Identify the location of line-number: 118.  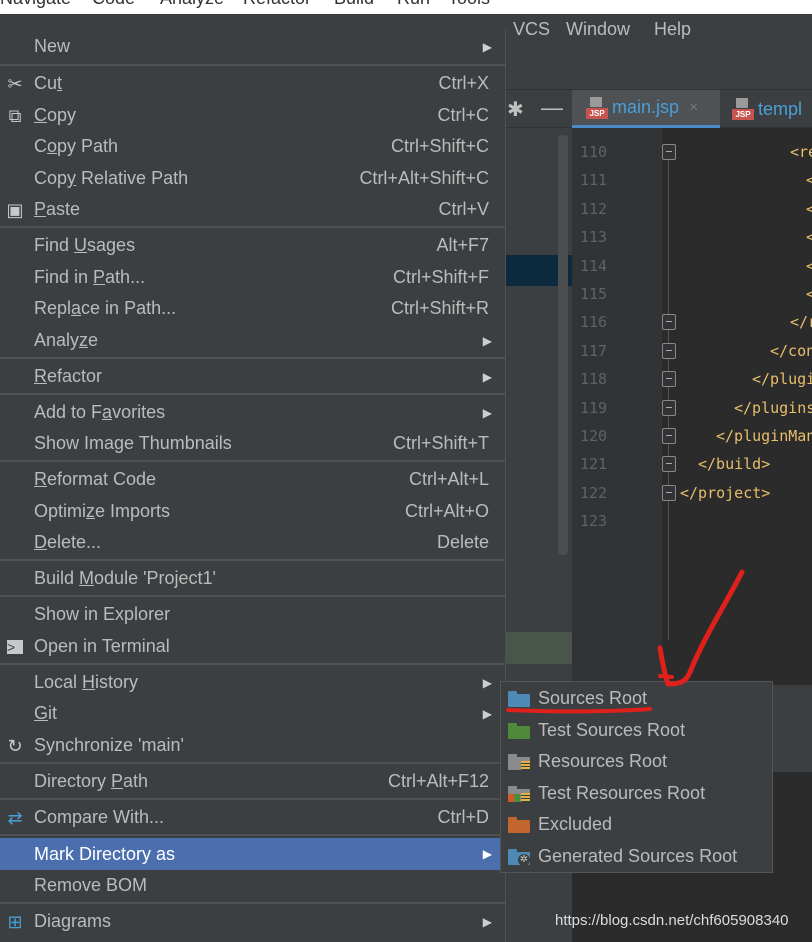
(594, 379).